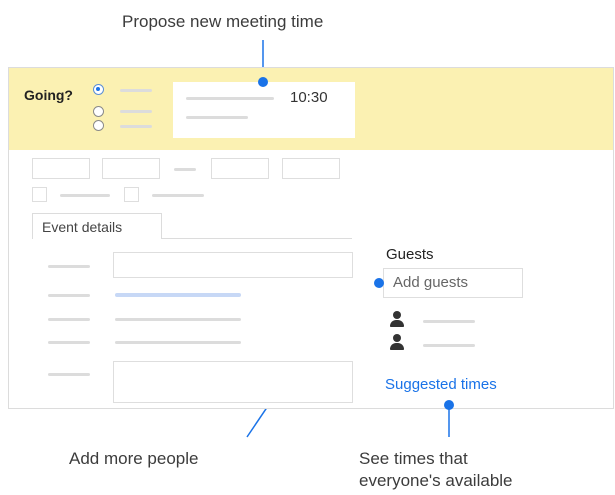  I want to click on end-time-field, so click(240, 168).